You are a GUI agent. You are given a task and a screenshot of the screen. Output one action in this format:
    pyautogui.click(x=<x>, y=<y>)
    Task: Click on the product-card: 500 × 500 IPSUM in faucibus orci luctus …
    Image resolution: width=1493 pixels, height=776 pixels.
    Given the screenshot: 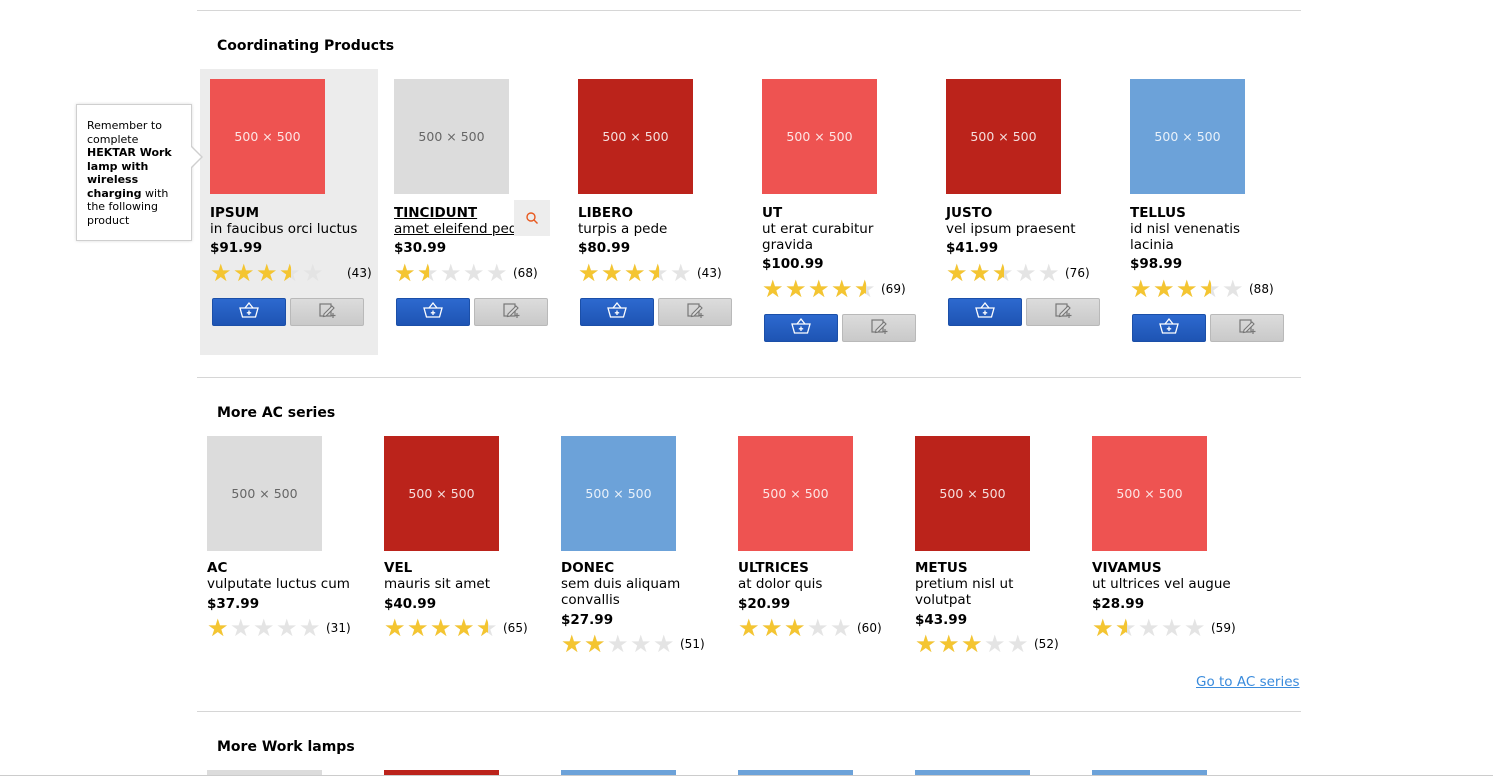 What is the action you would take?
    pyautogui.click(x=289, y=212)
    